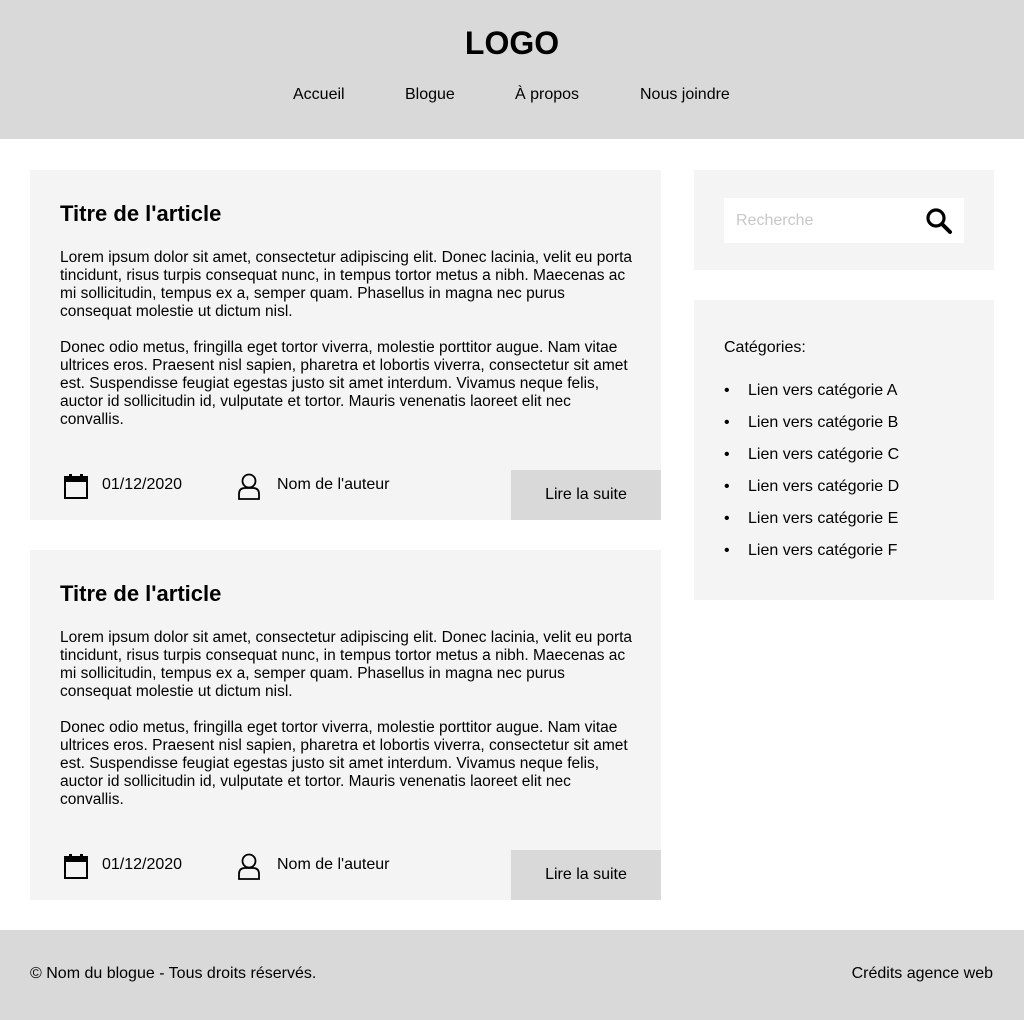 The height and width of the screenshot is (1020, 1024). What do you see at coordinates (765, 347) in the screenshot?
I see `categories-title: Catégories:` at bounding box center [765, 347].